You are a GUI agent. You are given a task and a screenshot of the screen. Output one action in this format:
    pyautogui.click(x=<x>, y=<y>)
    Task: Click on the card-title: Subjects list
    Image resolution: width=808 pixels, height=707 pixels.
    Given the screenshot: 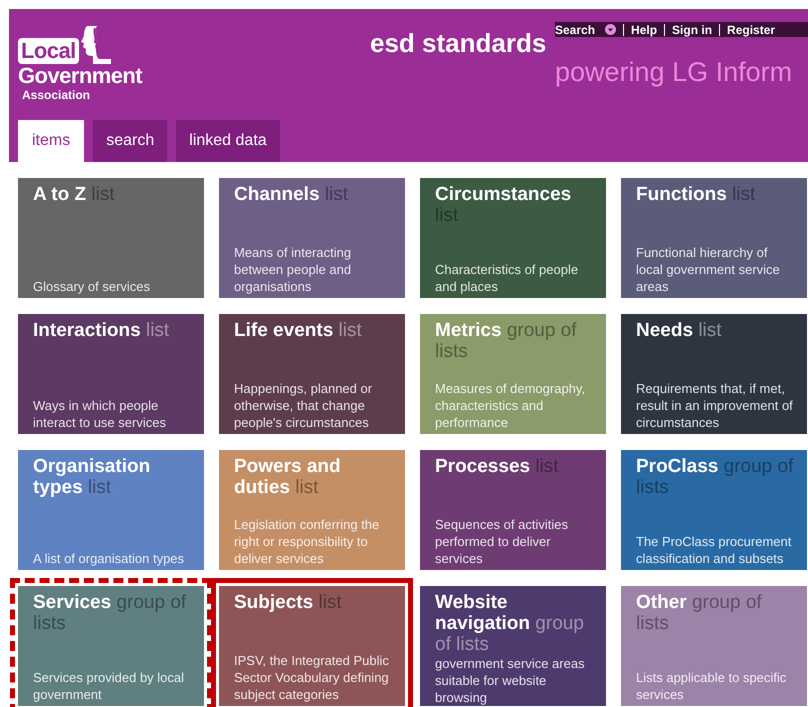 What is the action you would take?
    pyautogui.click(x=288, y=602)
    